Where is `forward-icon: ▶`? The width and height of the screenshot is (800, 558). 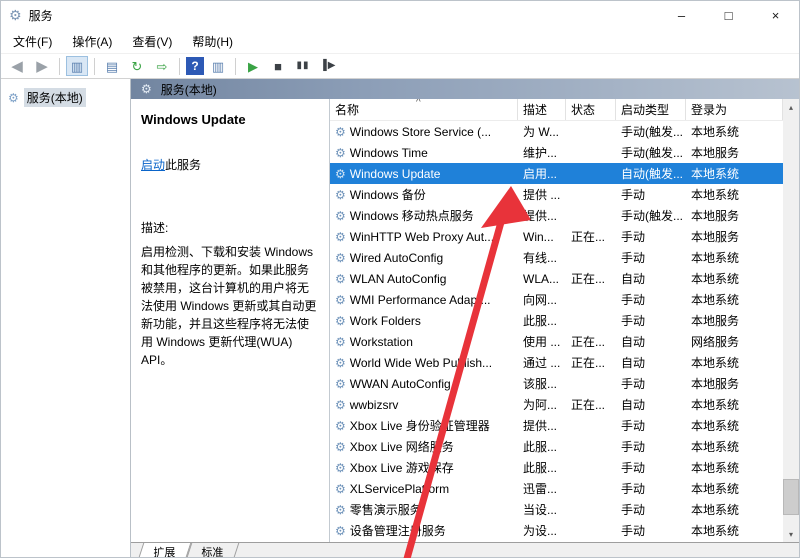
forward-icon: ▶ is located at coordinates (42, 66).